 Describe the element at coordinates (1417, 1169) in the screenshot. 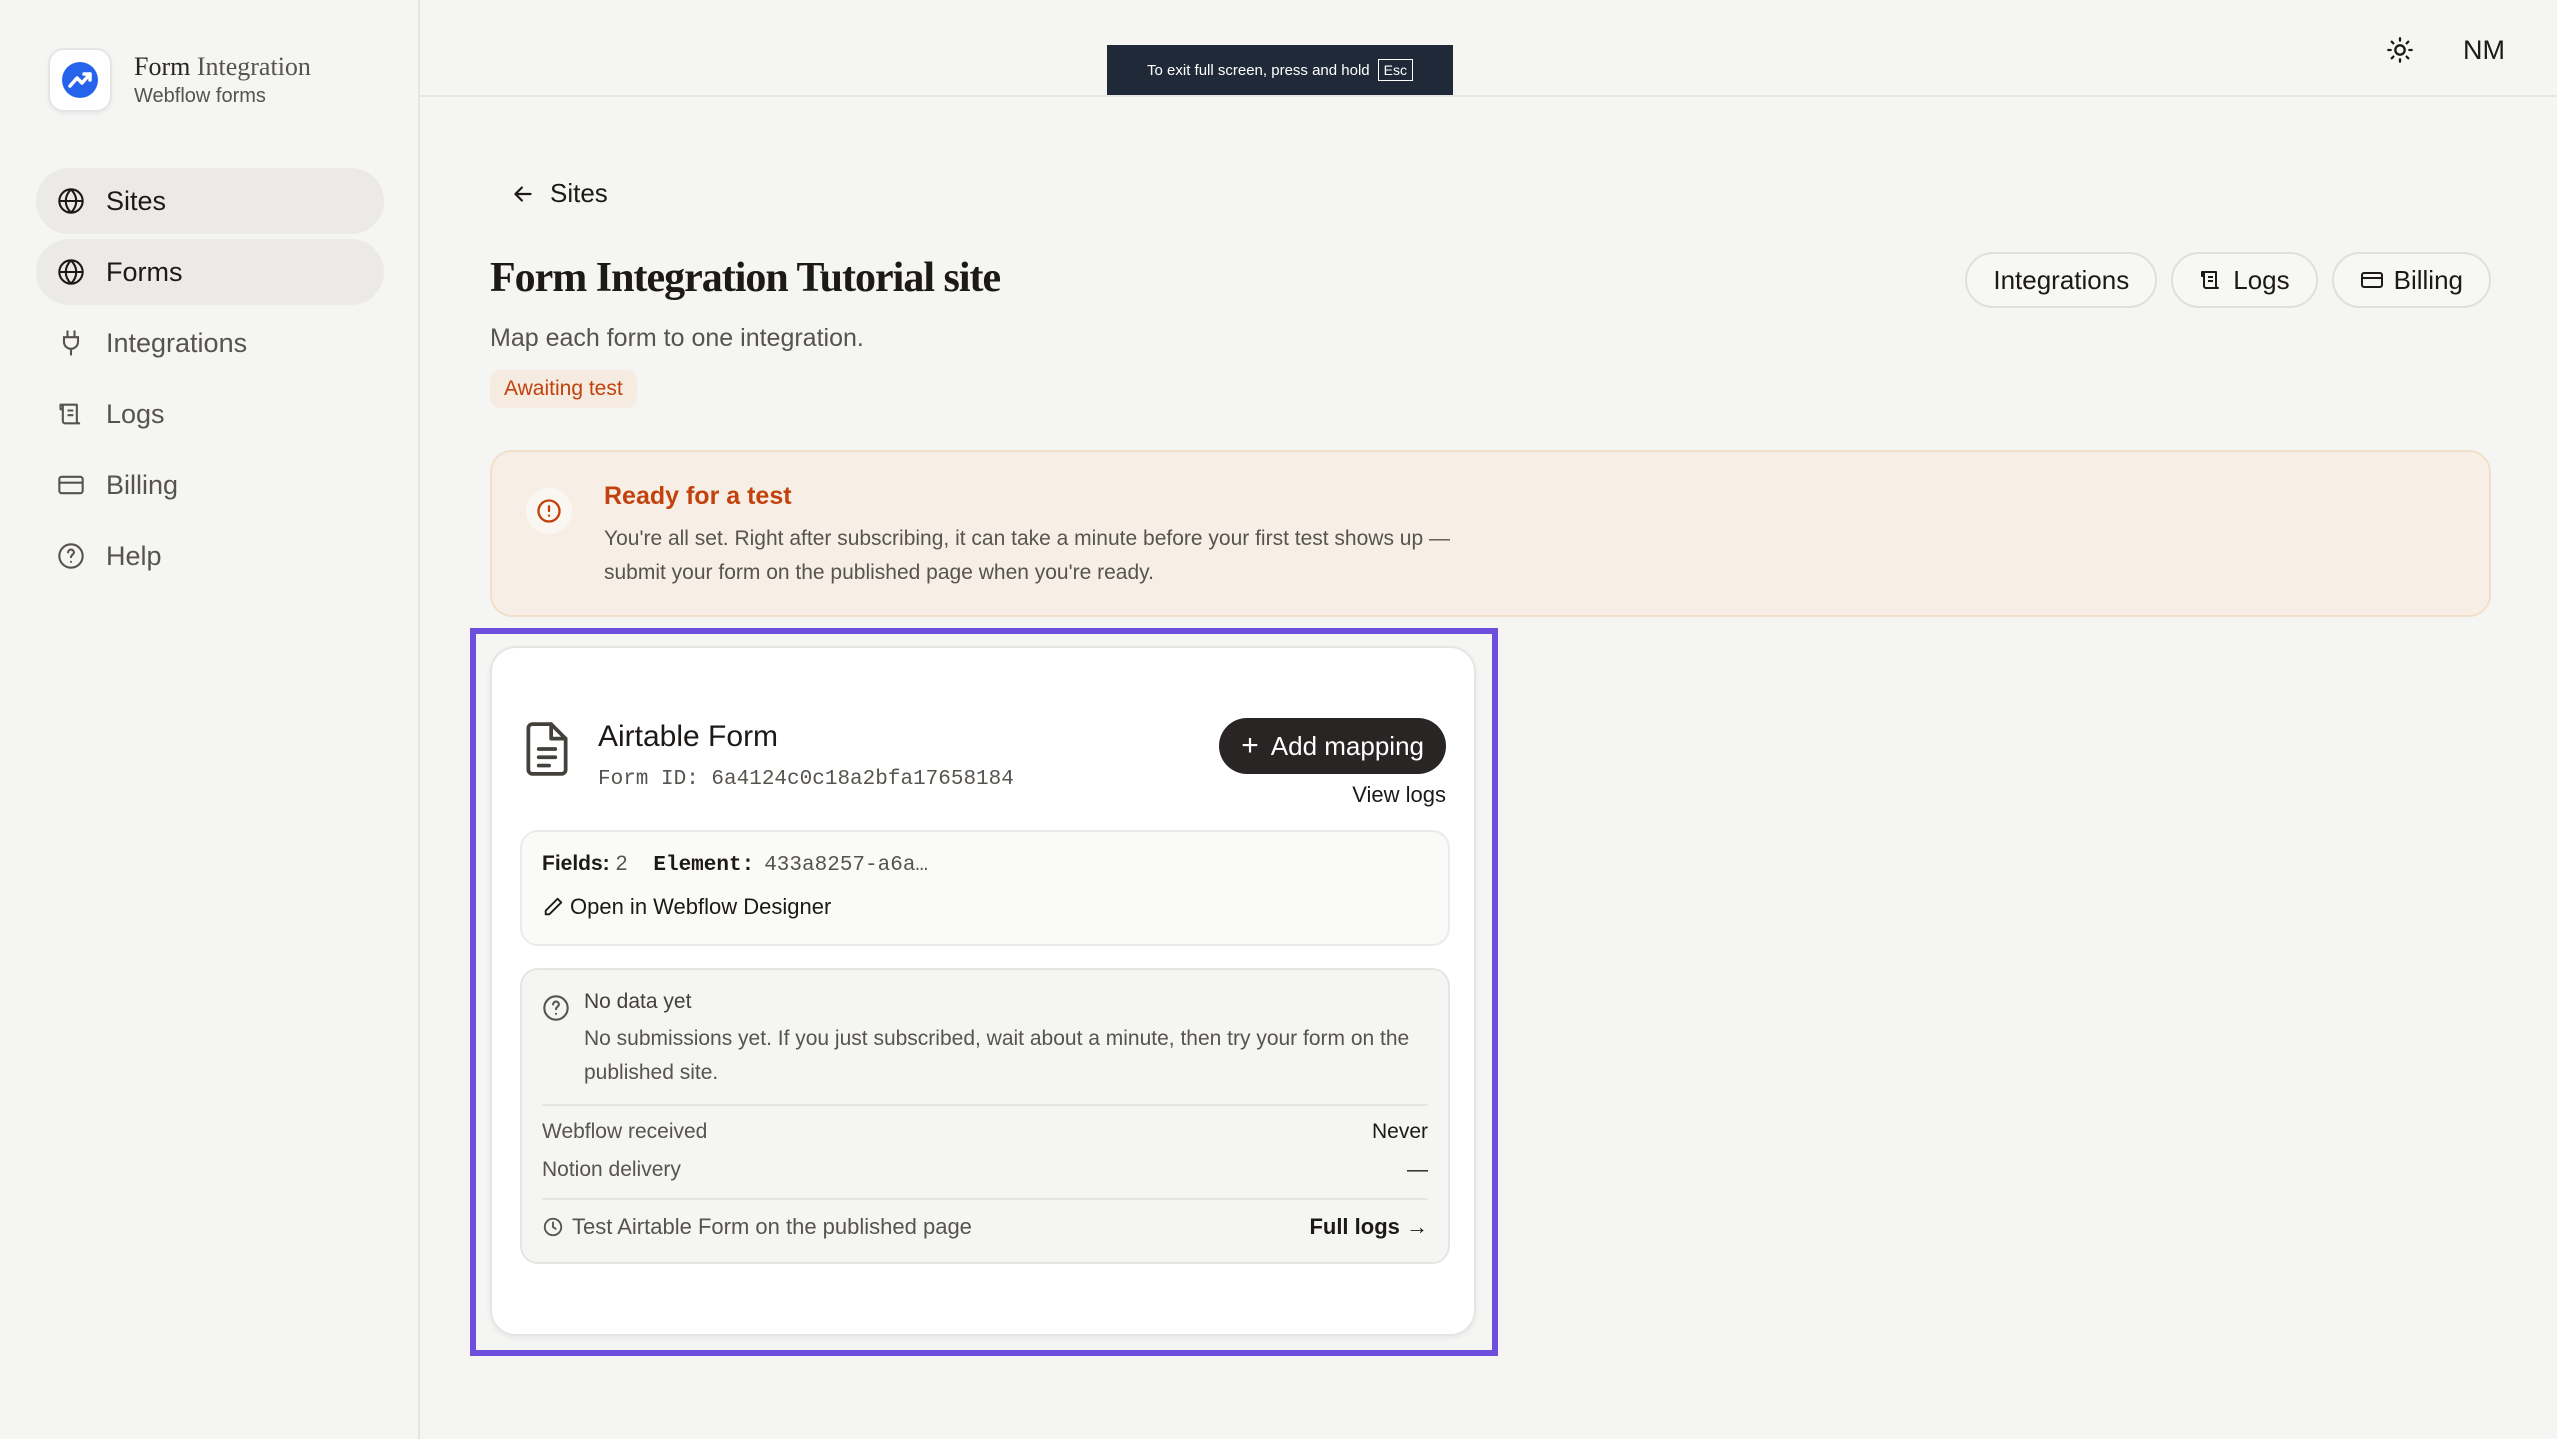

I see `notion-delivery-value: —` at that location.